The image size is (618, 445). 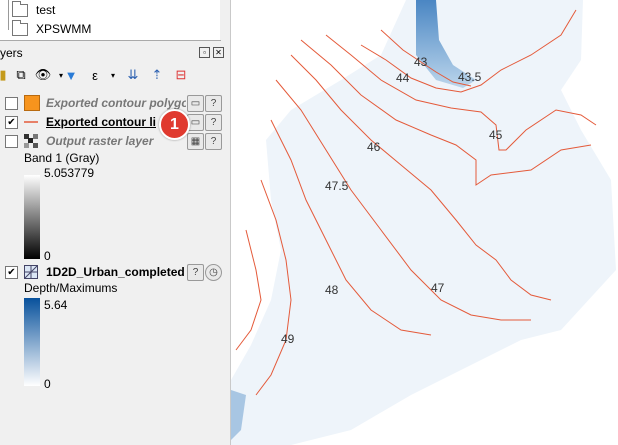 What do you see at coordinates (31, 141) in the screenshot?
I see `raster-icon` at bounding box center [31, 141].